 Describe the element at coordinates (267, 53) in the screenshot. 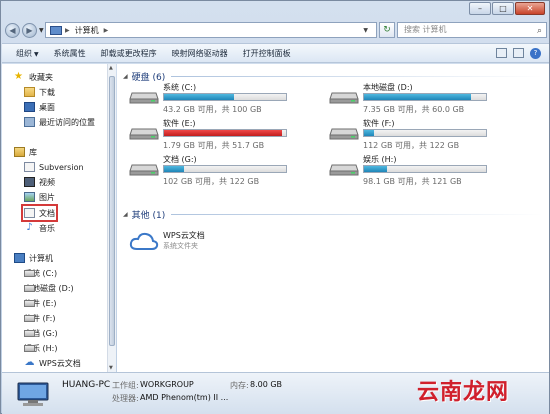

I see `open-control-panel-button: 打开控制面板` at that location.